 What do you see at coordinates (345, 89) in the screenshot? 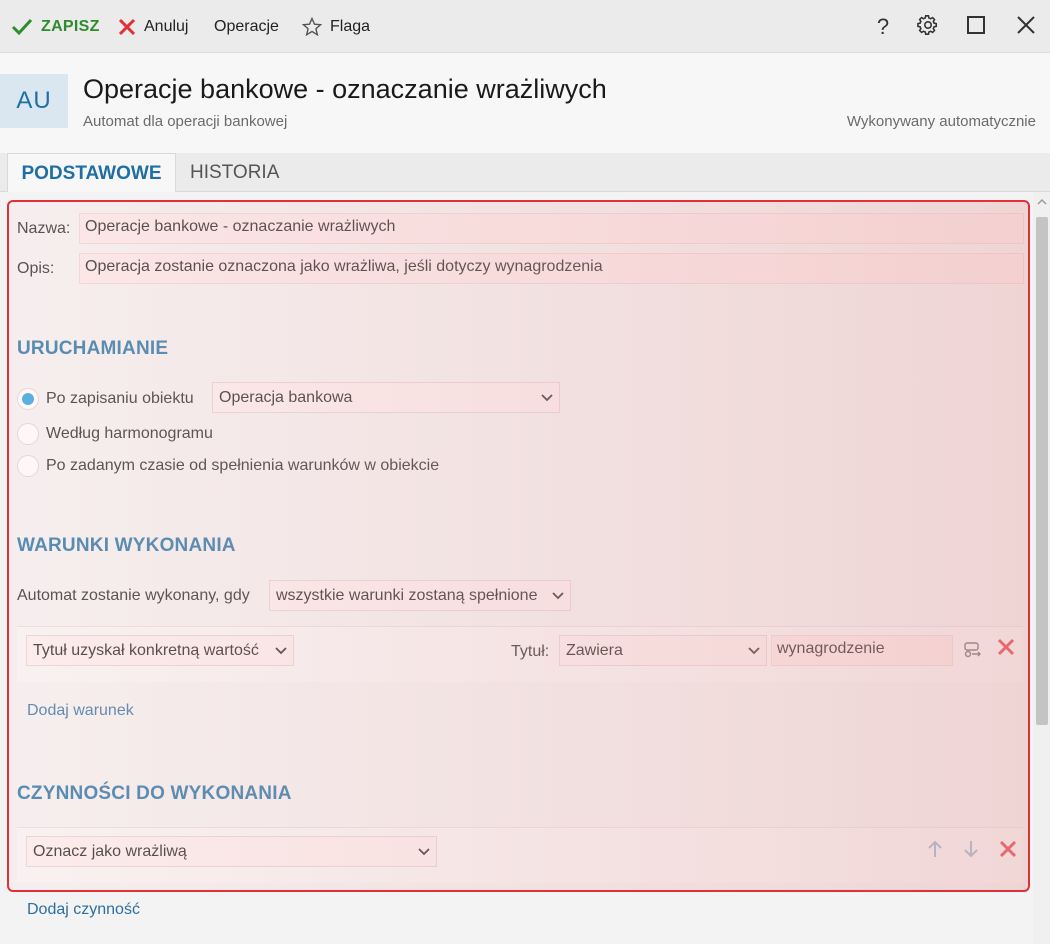
I see `page-title: Operacje bankowe - oznaczanie wrażliwych` at bounding box center [345, 89].